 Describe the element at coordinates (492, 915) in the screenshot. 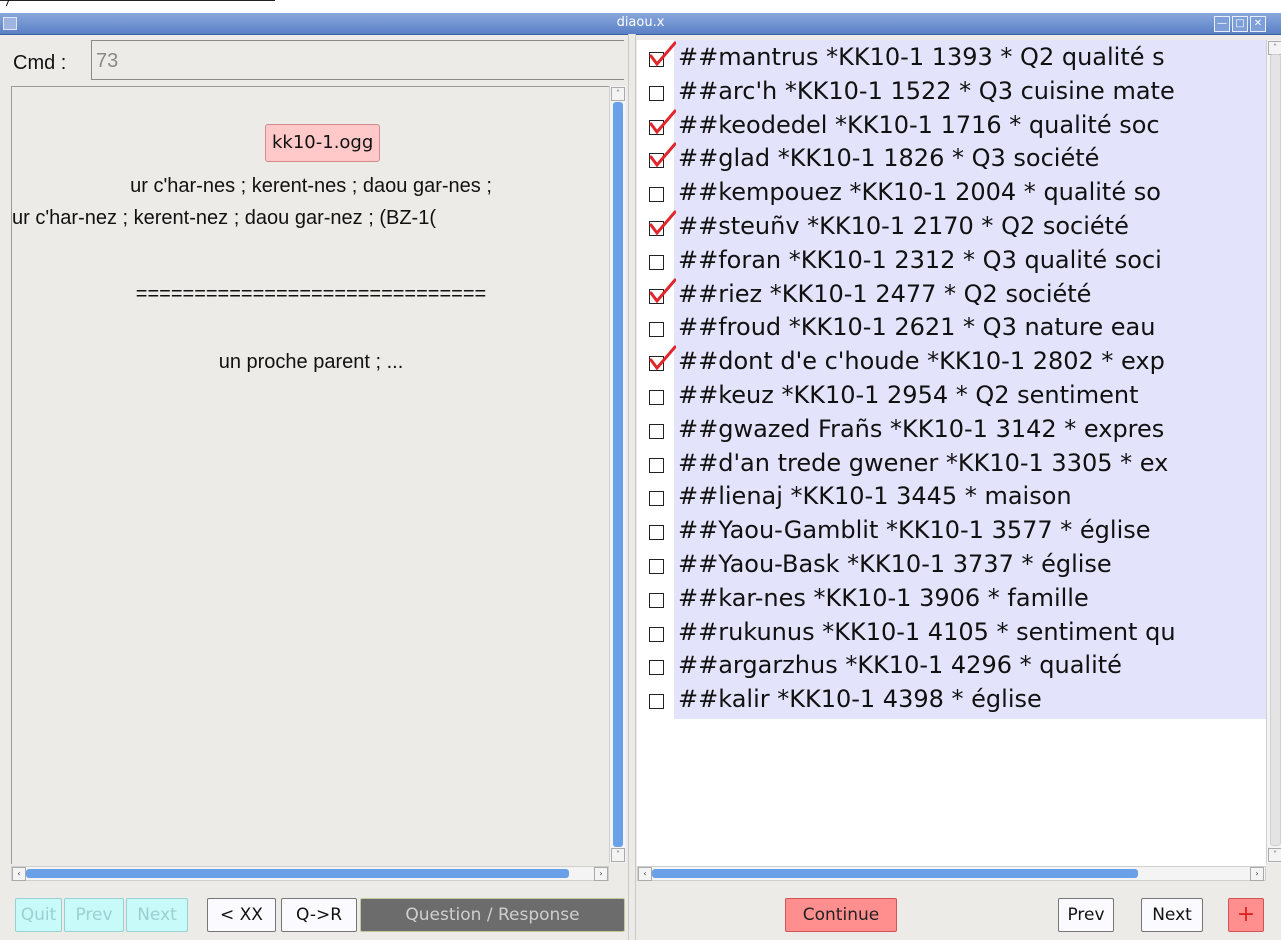

I see `question-response-button: Question / Response` at that location.